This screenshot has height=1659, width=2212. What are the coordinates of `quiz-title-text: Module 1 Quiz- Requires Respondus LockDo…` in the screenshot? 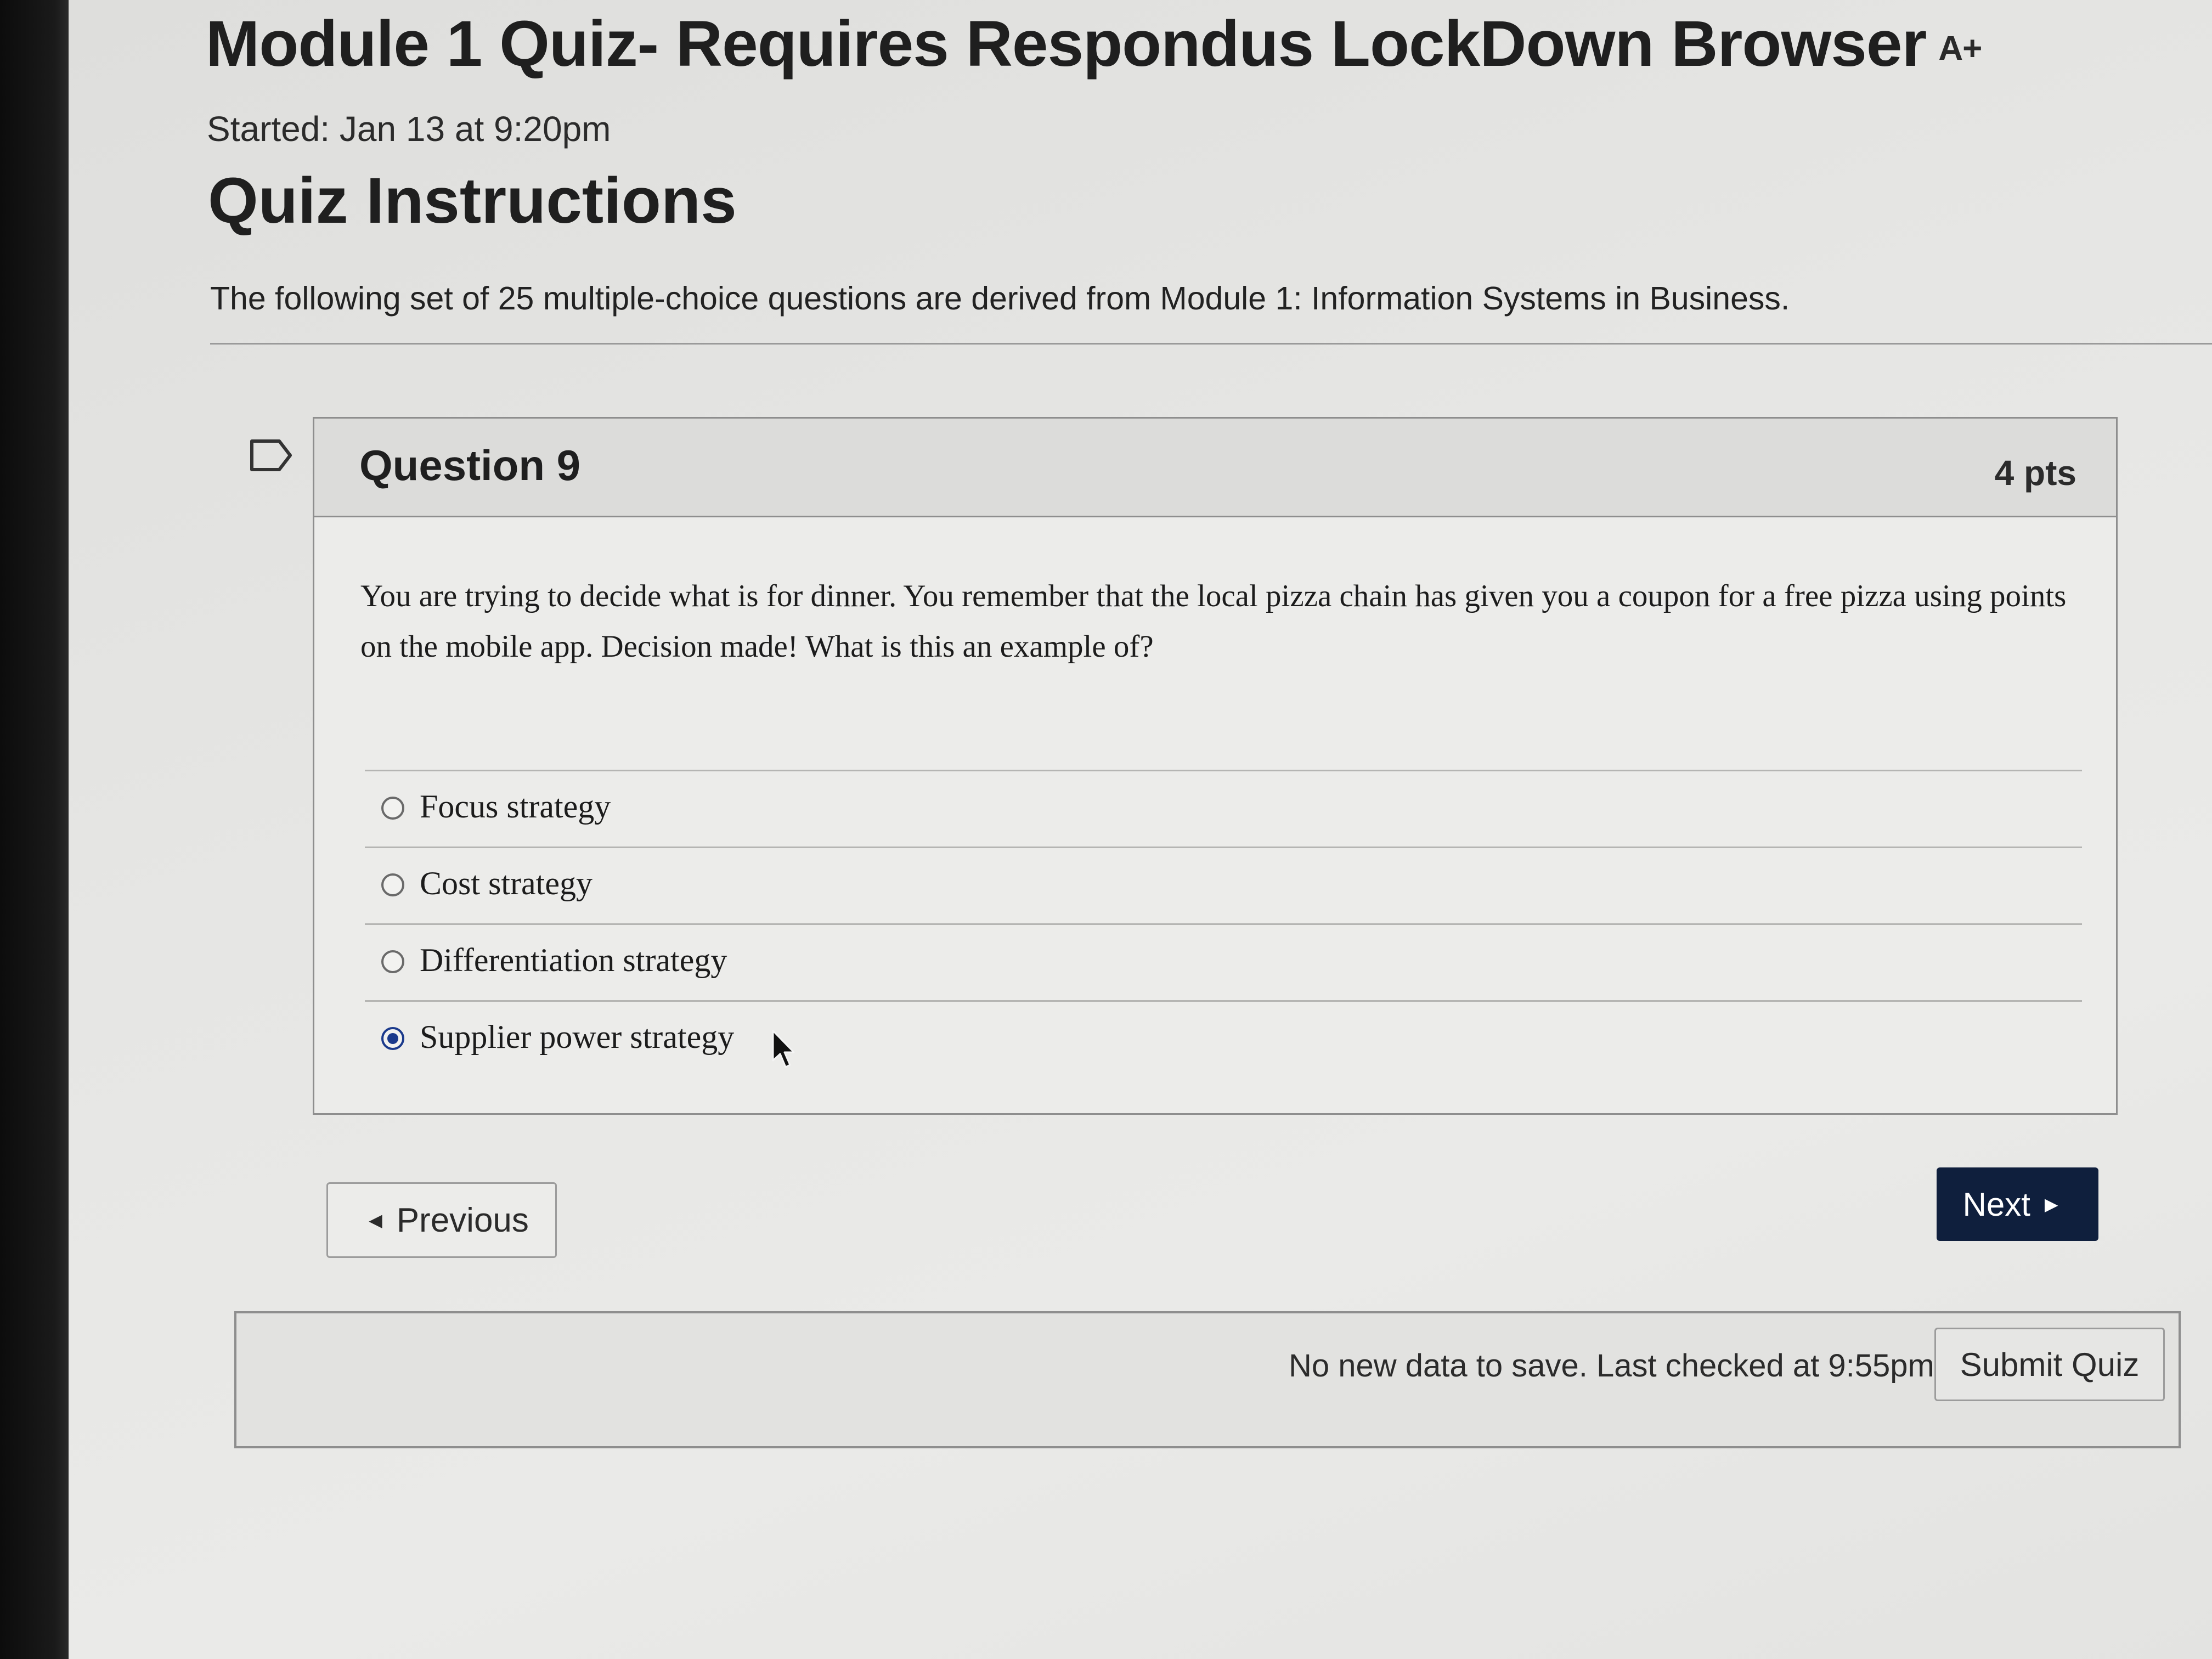 It's located at (1066, 44).